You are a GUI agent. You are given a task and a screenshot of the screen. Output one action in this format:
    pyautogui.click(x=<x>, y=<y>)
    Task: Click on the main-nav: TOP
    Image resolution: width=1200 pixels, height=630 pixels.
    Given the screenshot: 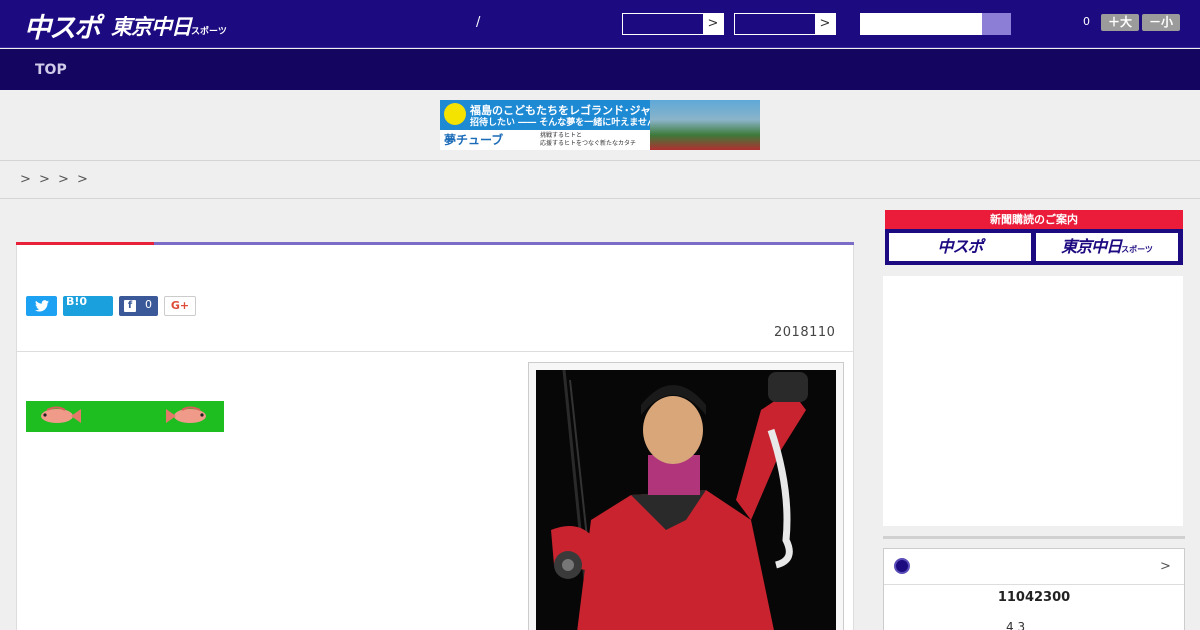 What is the action you would take?
    pyautogui.click(x=600, y=69)
    